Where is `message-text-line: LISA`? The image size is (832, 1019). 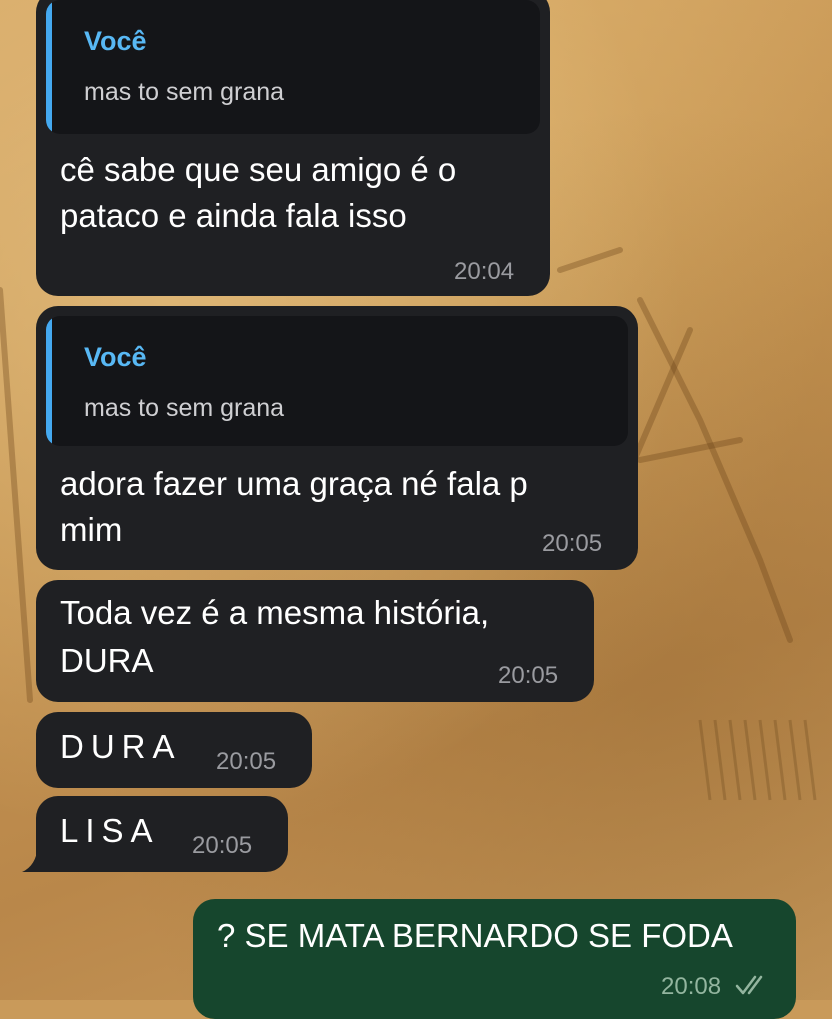 message-text-line: LISA is located at coordinates (110, 830).